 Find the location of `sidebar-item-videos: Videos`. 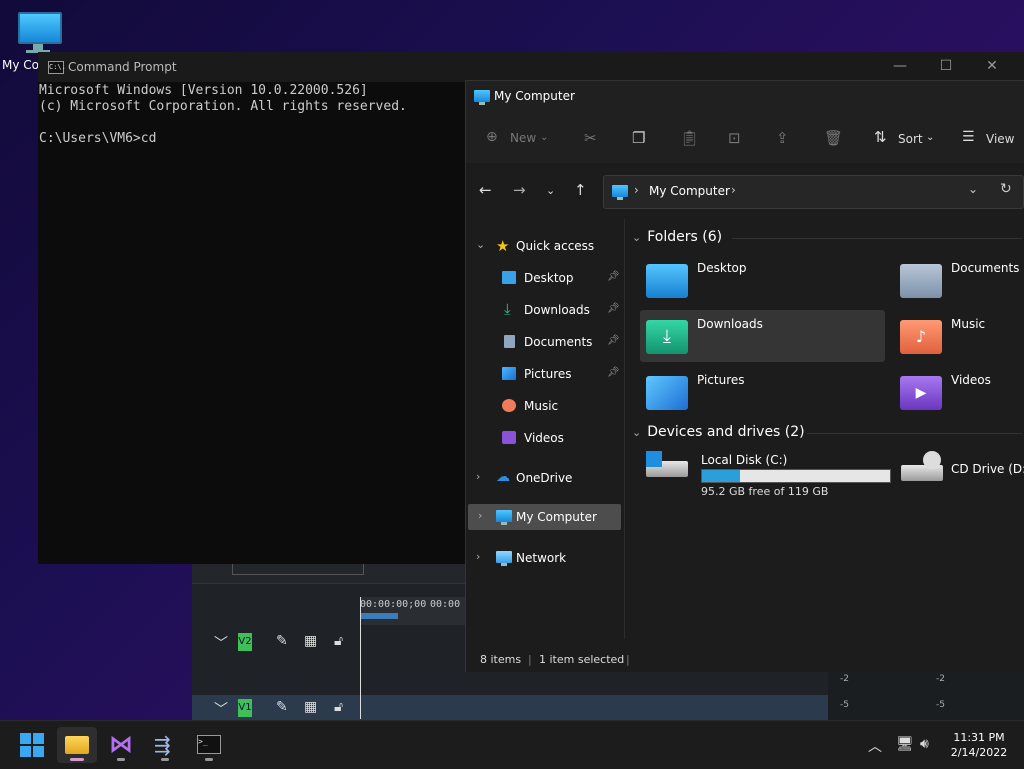

sidebar-item-videos: Videos is located at coordinates (545, 438).